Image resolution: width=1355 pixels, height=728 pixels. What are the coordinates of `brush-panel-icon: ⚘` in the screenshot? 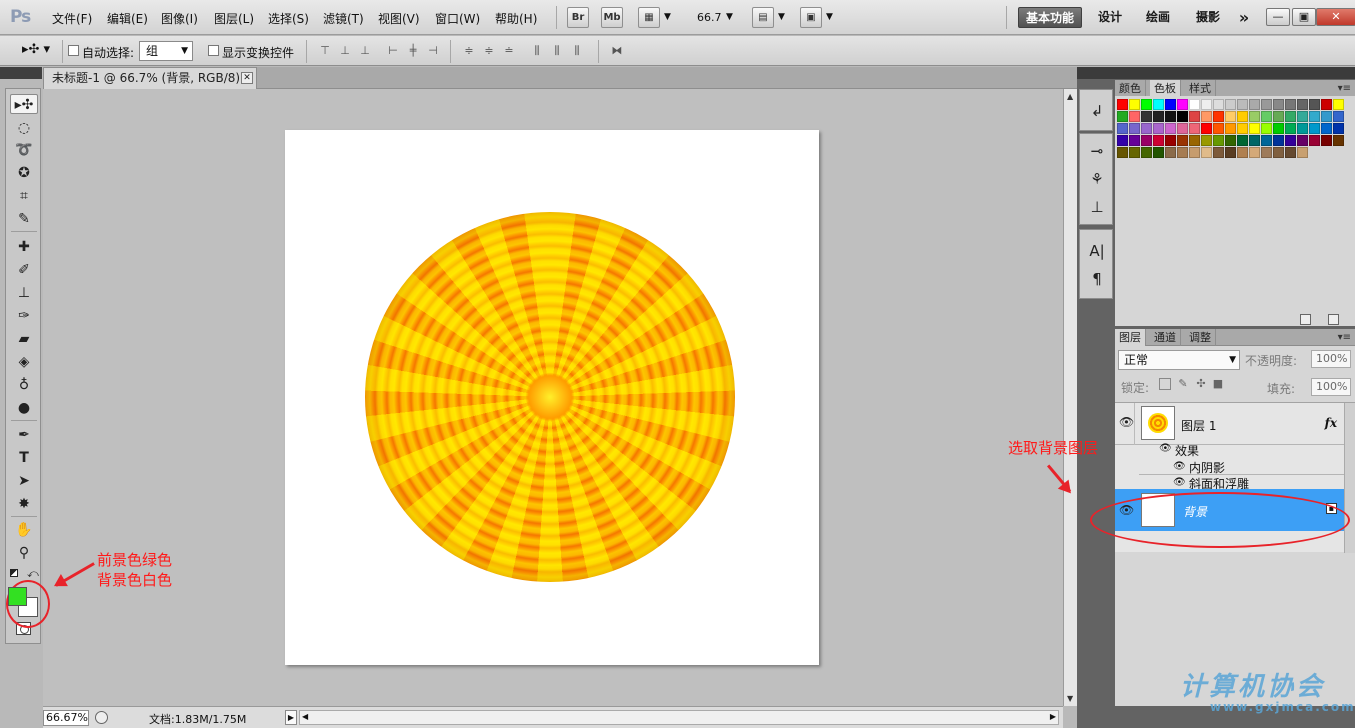 It's located at (1097, 179).